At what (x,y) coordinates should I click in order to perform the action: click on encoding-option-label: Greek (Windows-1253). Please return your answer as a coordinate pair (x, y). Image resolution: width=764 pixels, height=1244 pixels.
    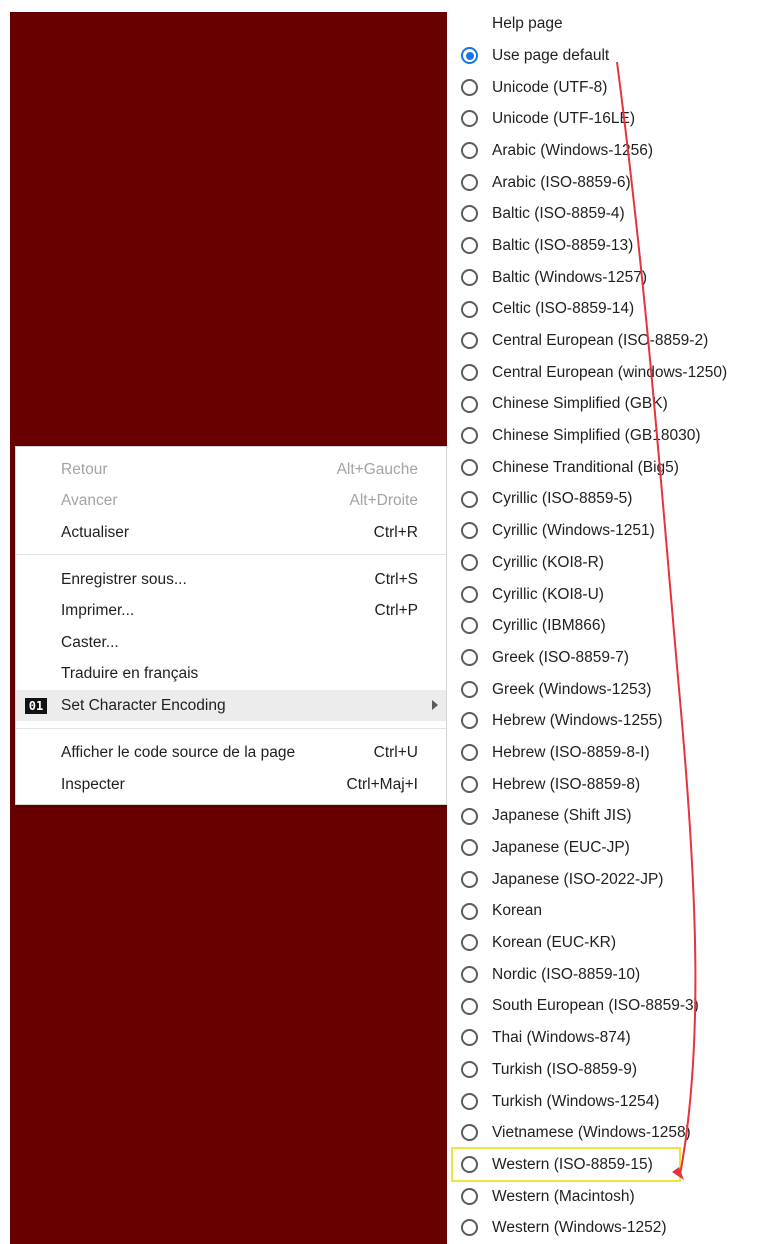
    Looking at the image, I should click on (572, 689).